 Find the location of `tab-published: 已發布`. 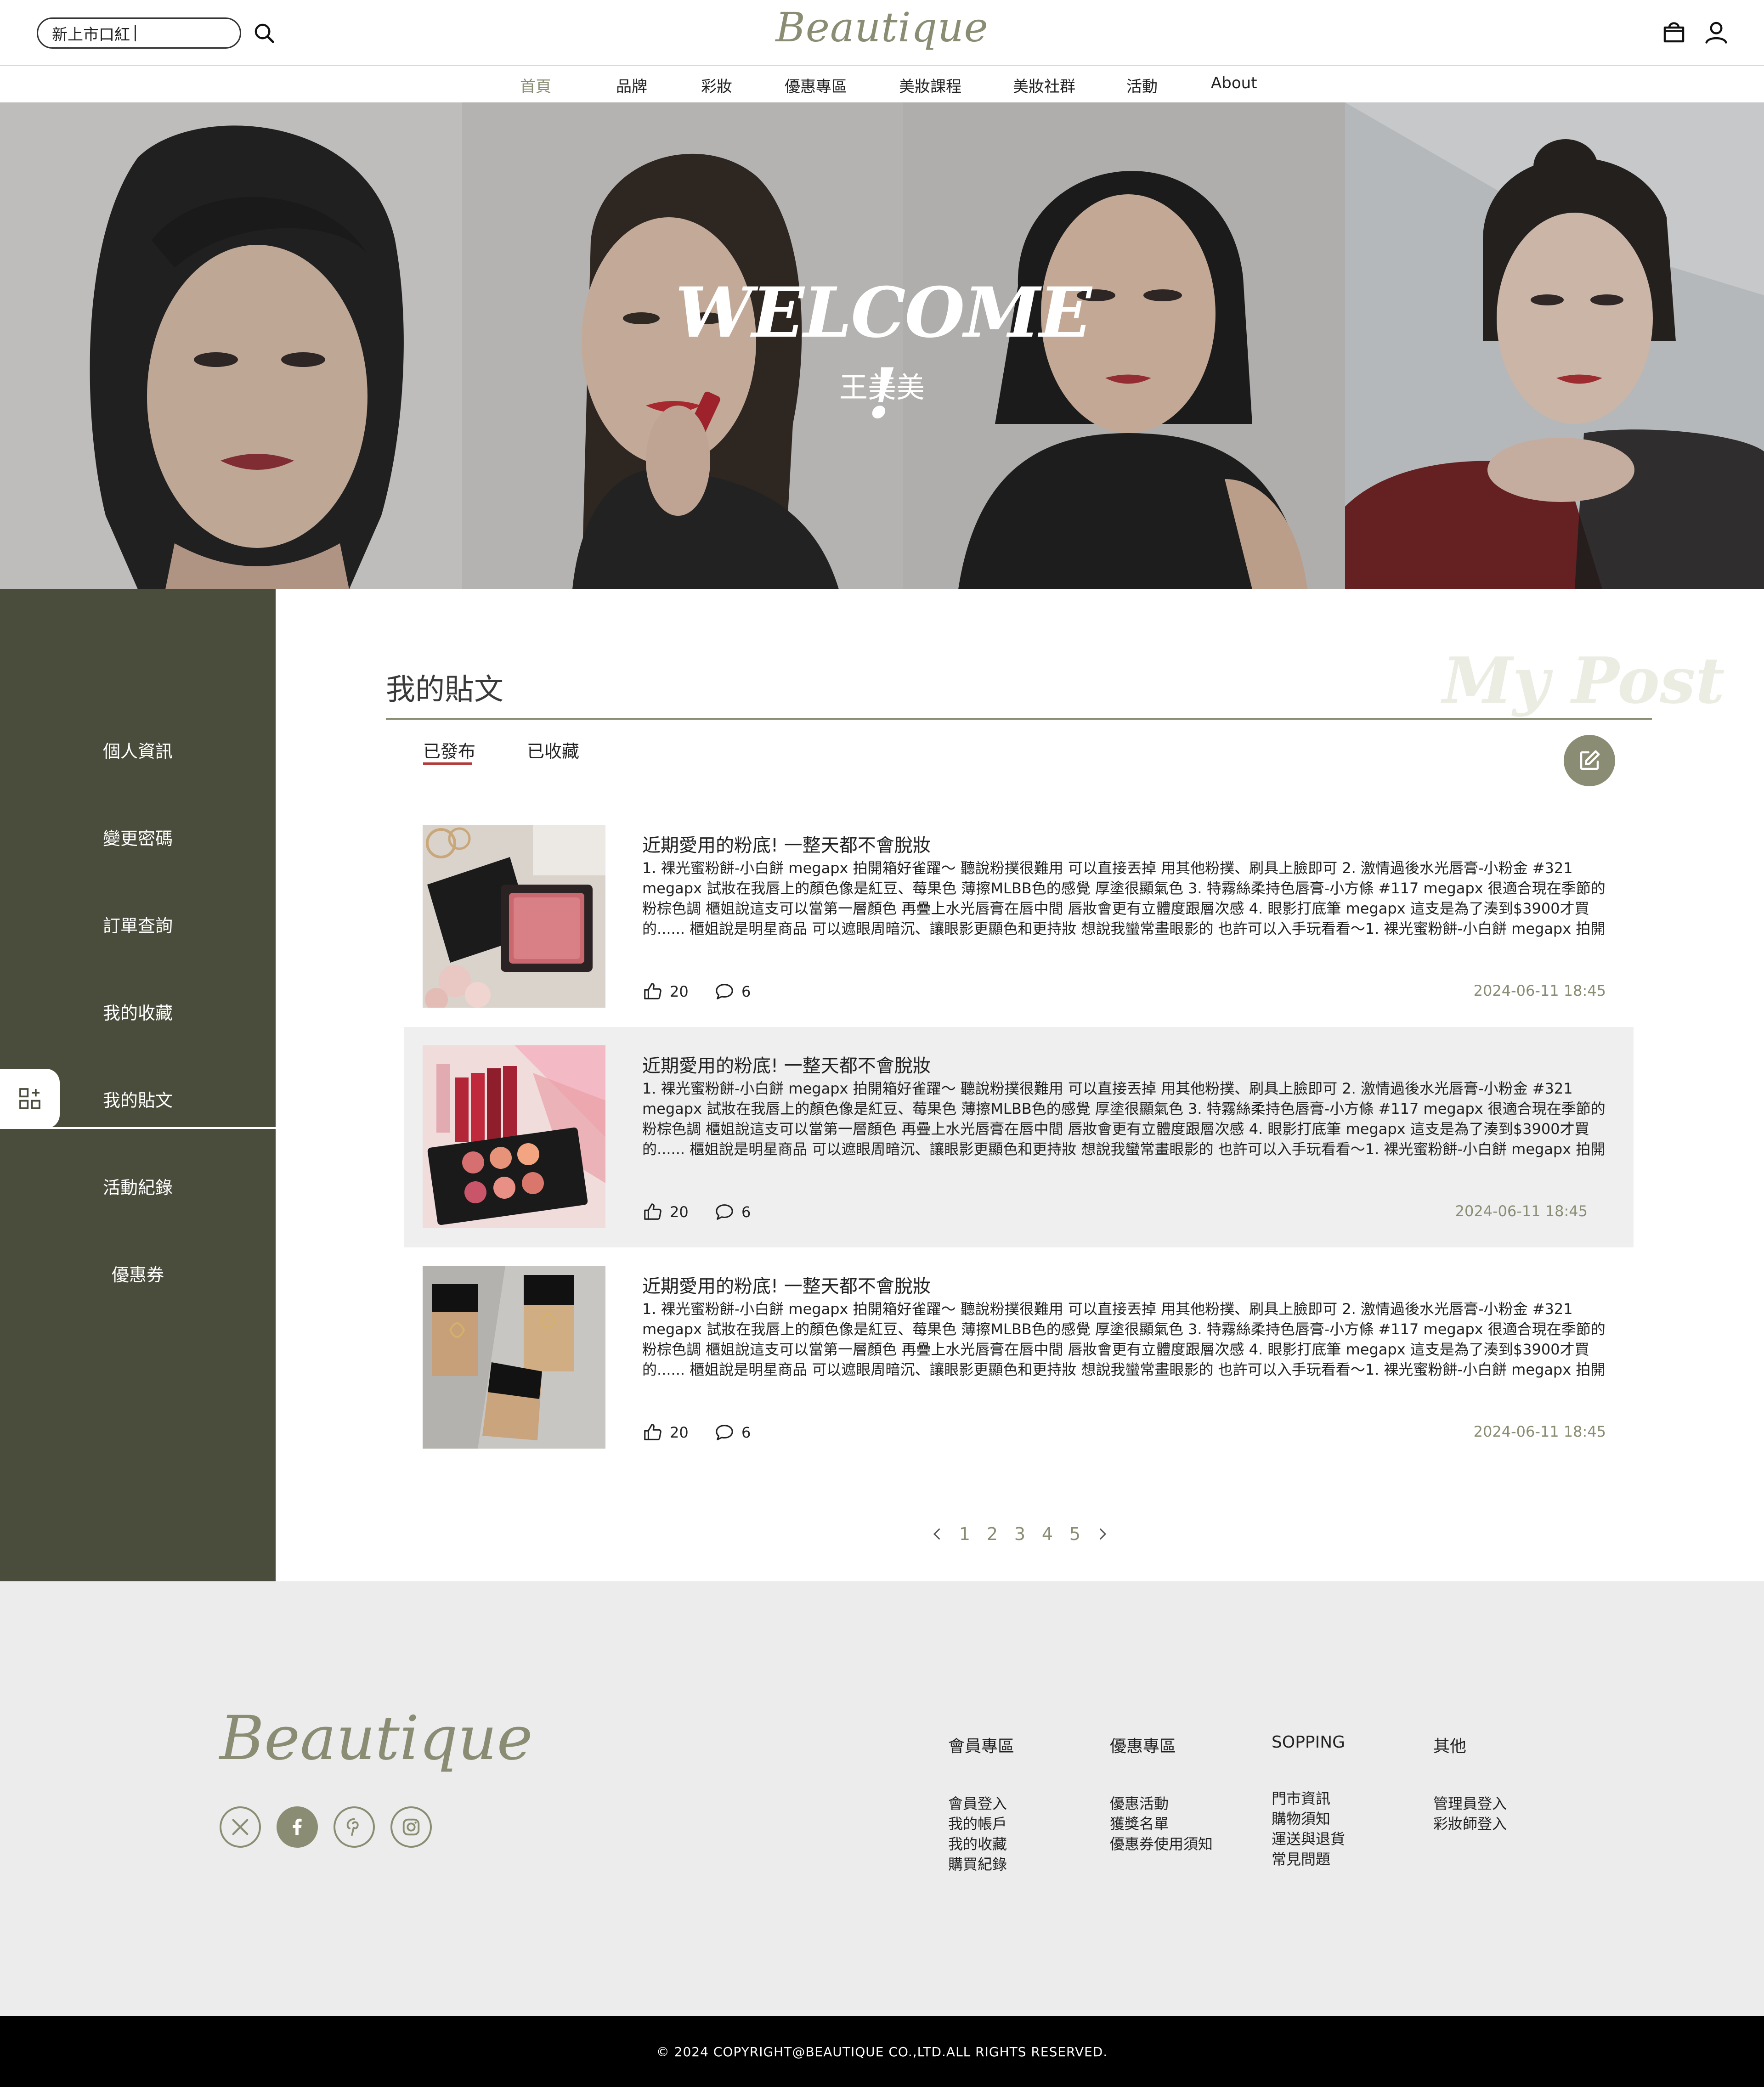

tab-published: 已發布 is located at coordinates (449, 749).